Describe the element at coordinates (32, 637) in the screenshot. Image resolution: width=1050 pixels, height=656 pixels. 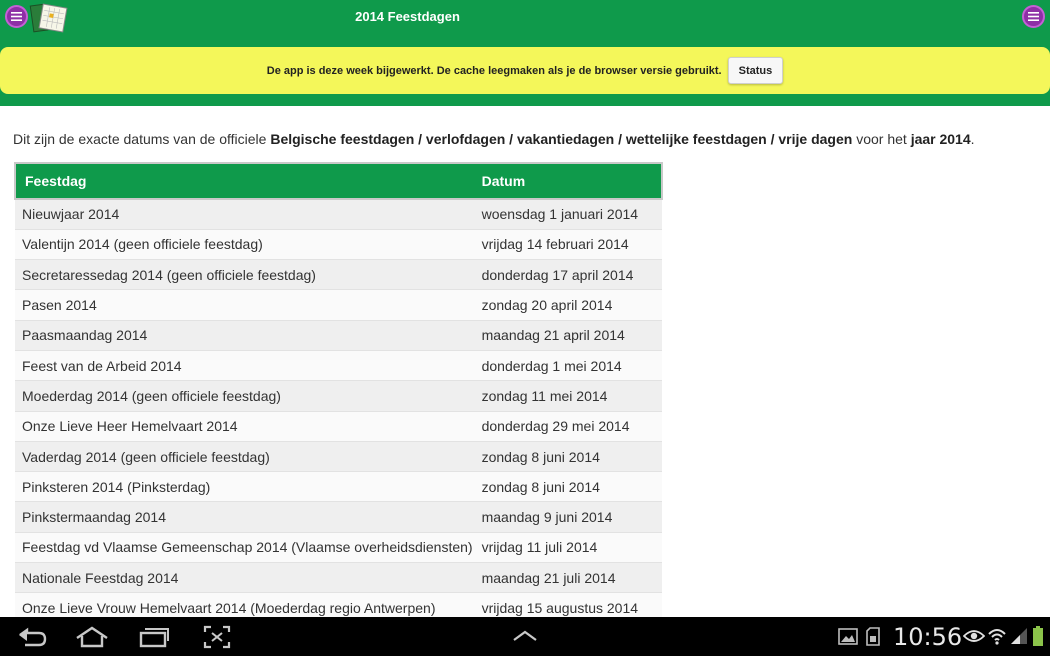
I see `back-icon` at that location.